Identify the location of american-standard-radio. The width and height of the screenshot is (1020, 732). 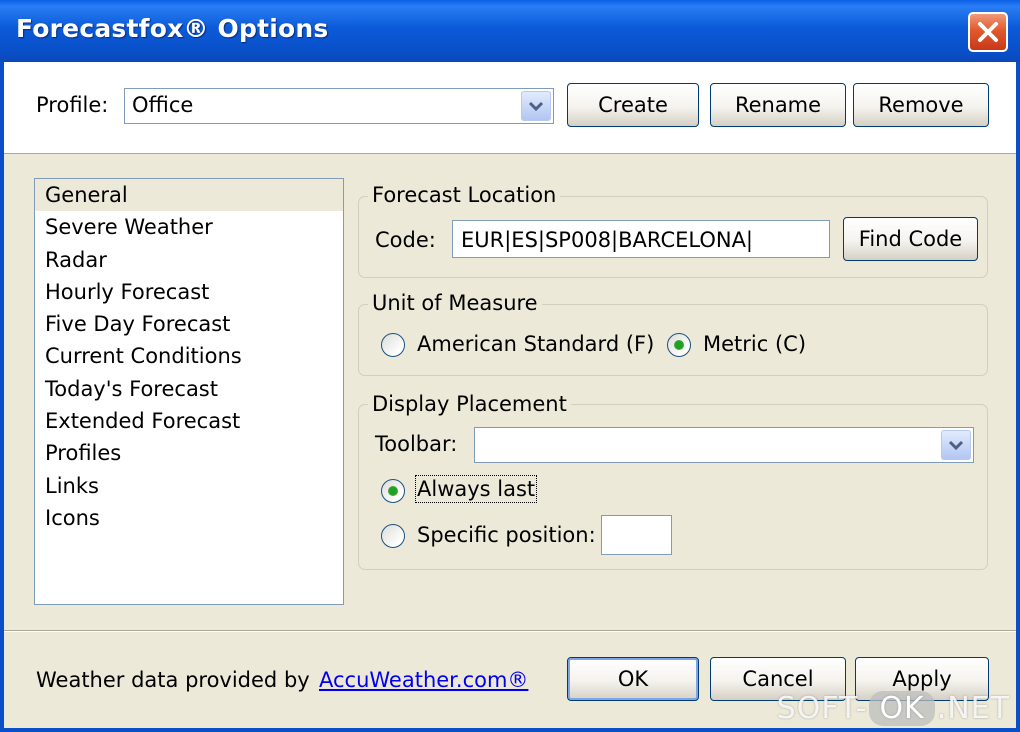
(393, 345).